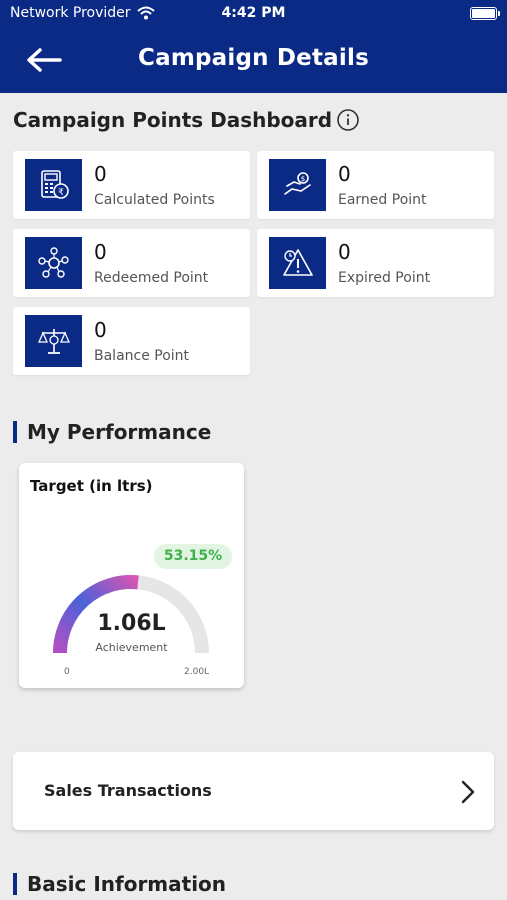  I want to click on expired-point-label: Expired Point, so click(384, 278).